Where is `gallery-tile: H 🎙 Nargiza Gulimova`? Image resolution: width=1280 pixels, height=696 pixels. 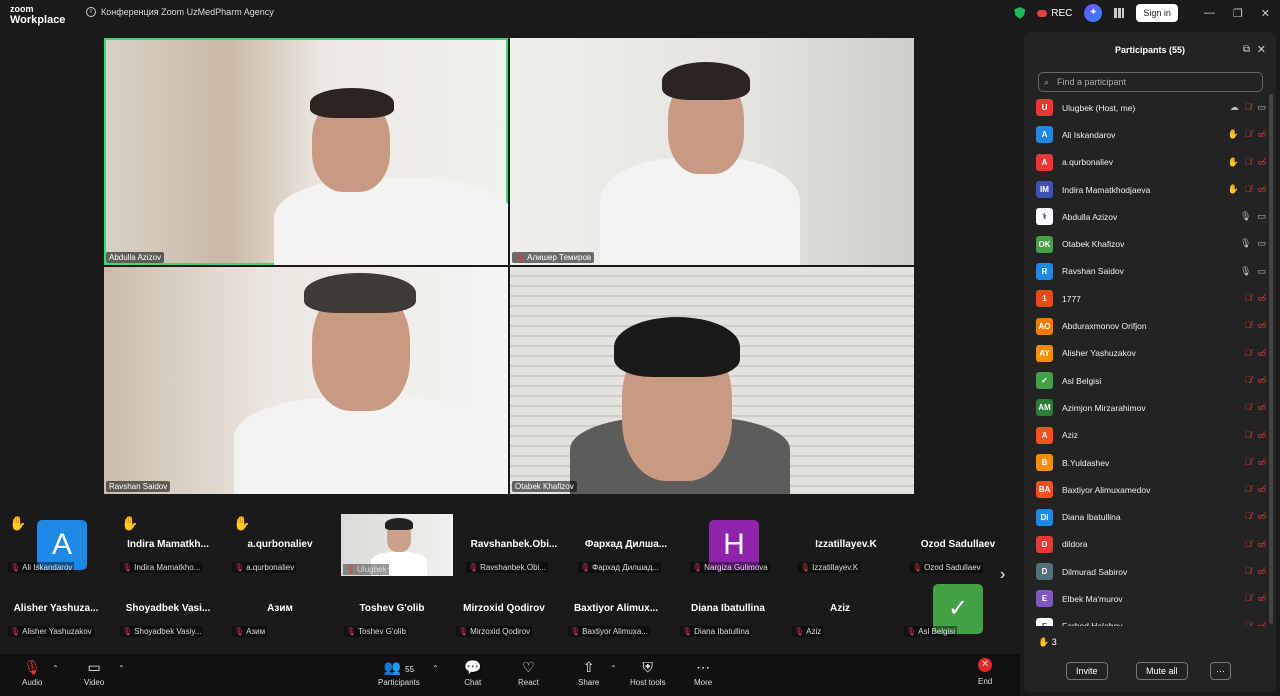
gallery-tile: H 🎙 Nargiza Gulimova is located at coordinates (738, 543).